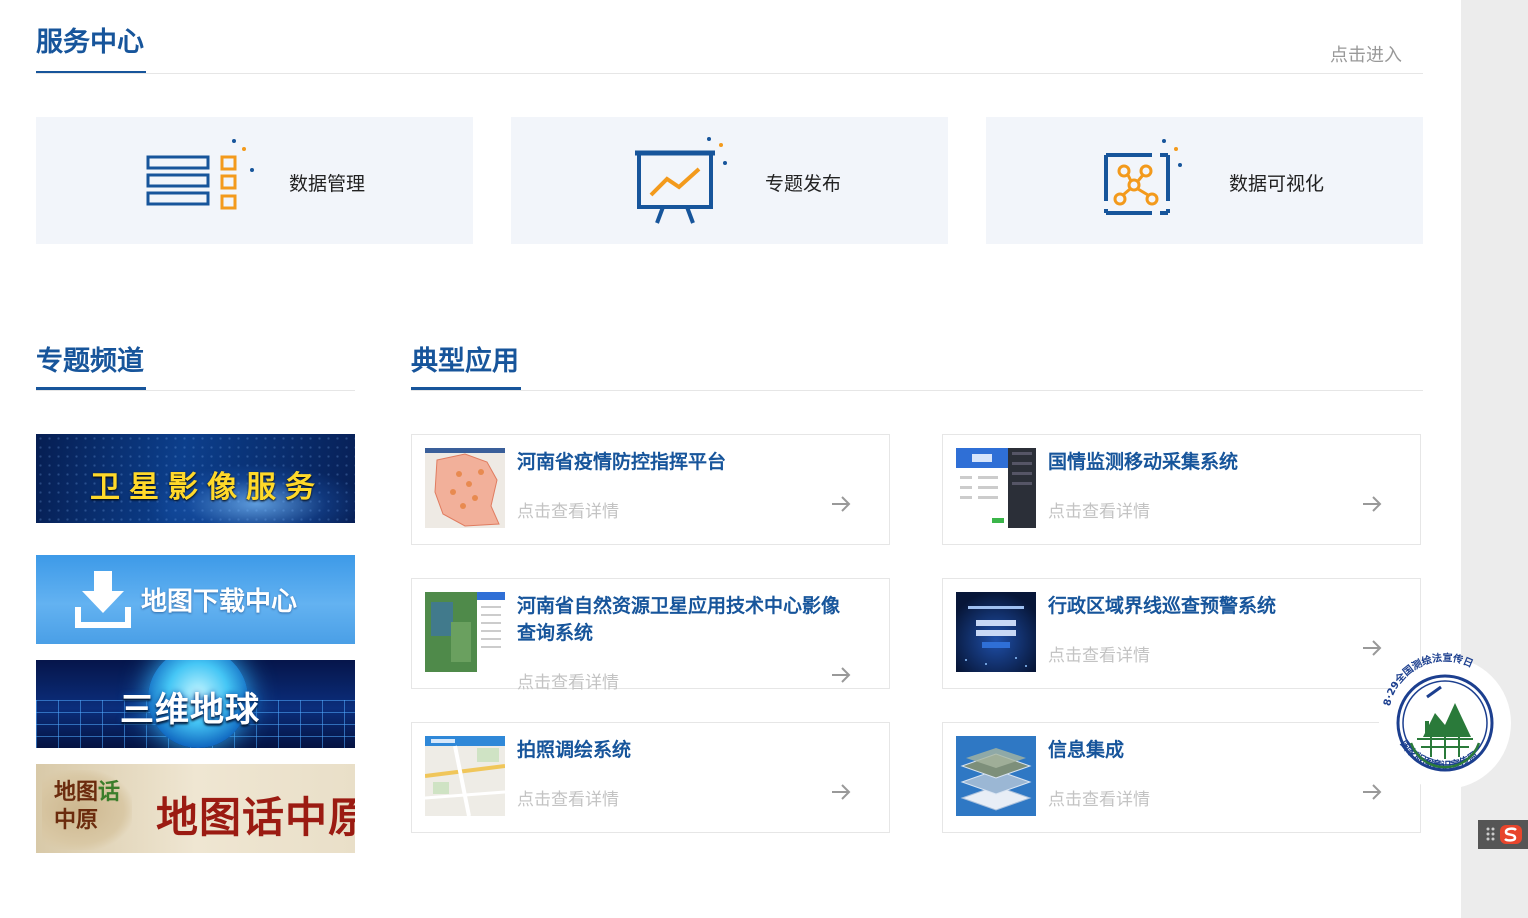 The width and height of the screenshot is (1528, 918). I want to click on banner-small-title: 地图话 中原, so click(94, 806).